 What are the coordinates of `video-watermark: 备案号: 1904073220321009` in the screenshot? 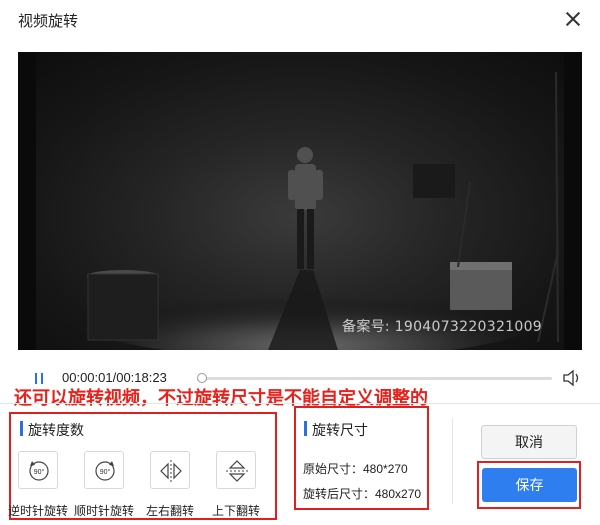 It's located at (442, 327).